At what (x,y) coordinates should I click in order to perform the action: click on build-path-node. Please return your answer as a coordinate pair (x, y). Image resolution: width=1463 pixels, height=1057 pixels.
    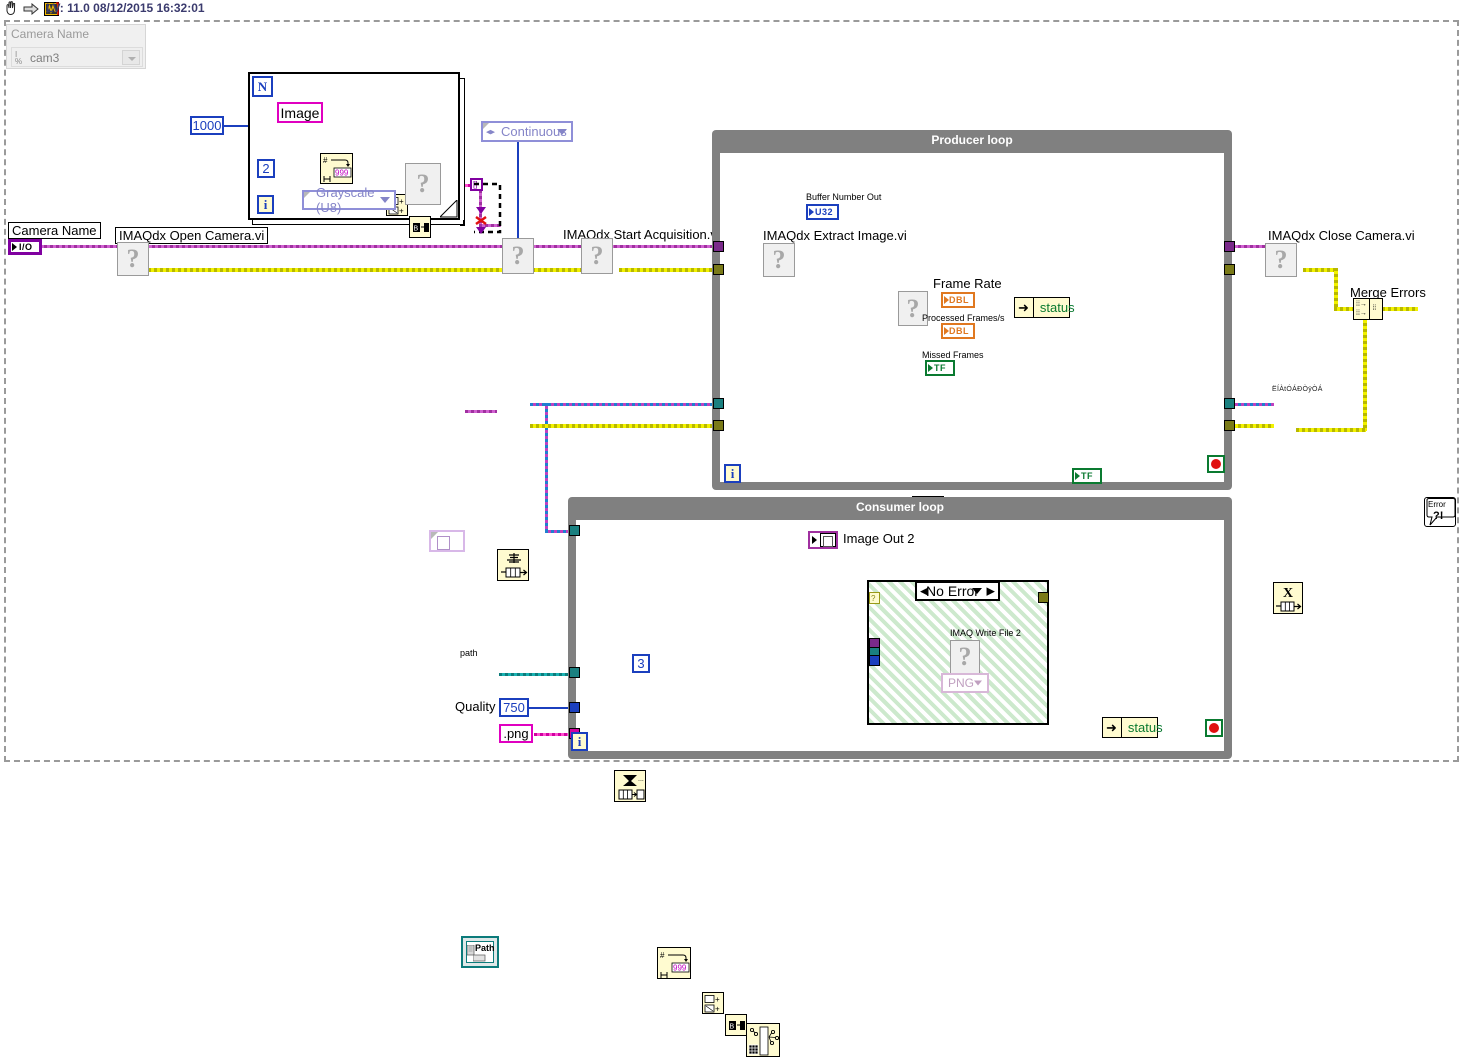
    Looking at the image, I should click on (763, 1040).